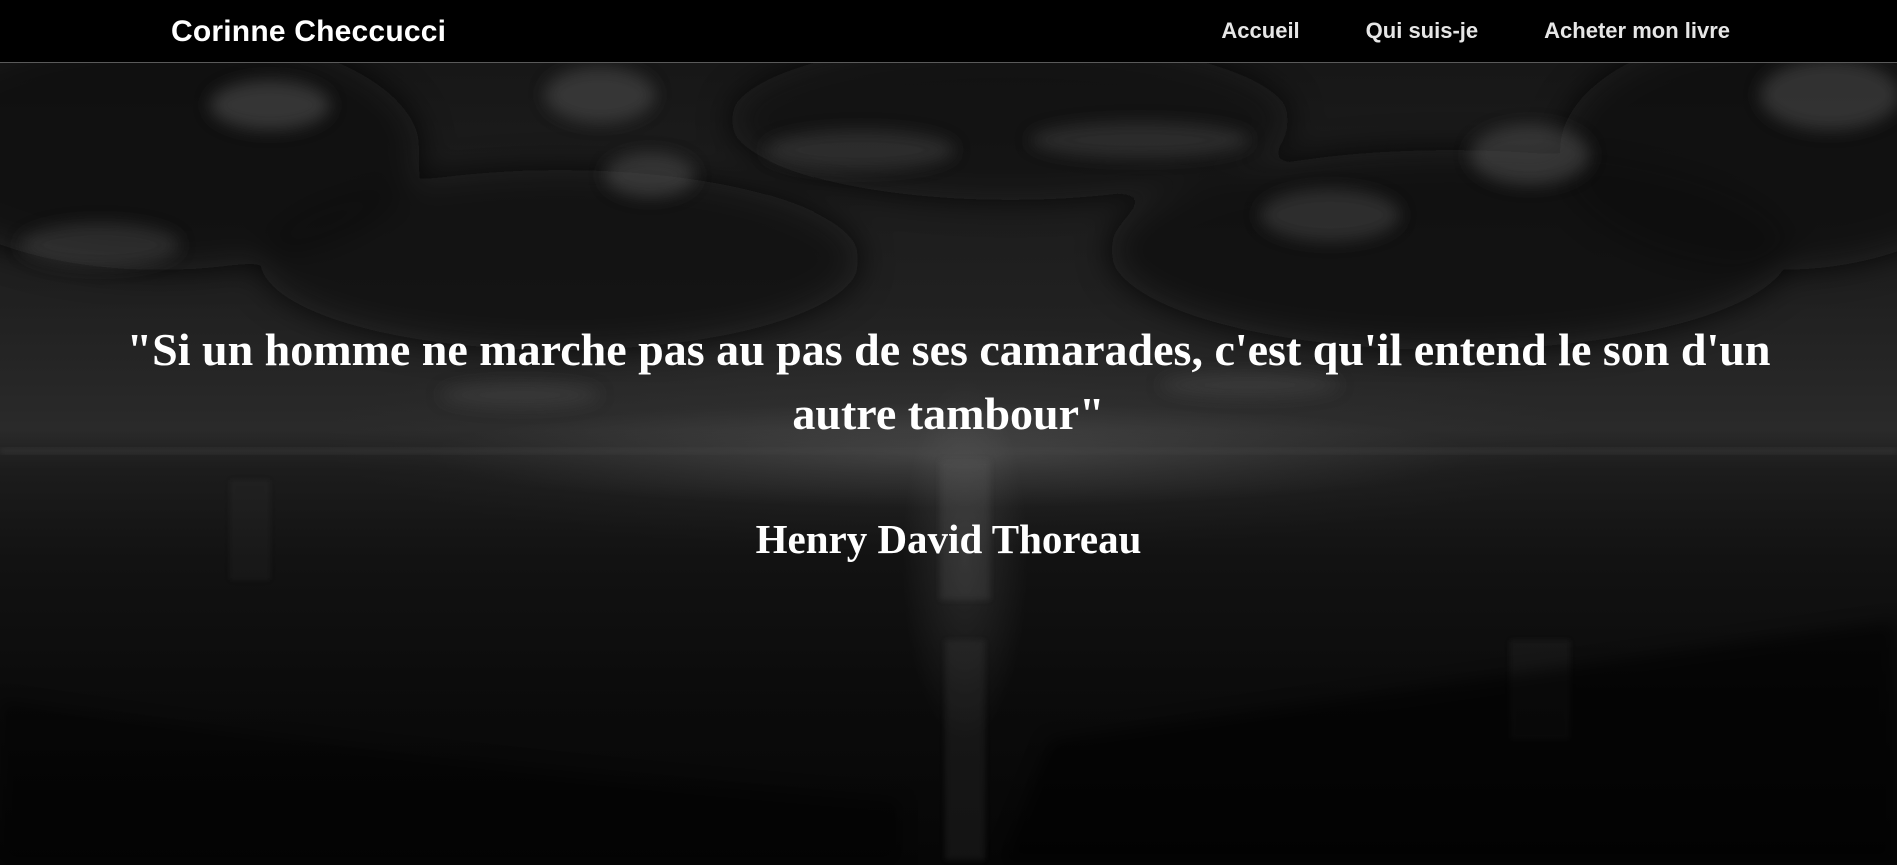 This screenshot has height=865, width=1897. I want to click on nav-qui-suis-je: Qui suis-je, so click(1422, 31).